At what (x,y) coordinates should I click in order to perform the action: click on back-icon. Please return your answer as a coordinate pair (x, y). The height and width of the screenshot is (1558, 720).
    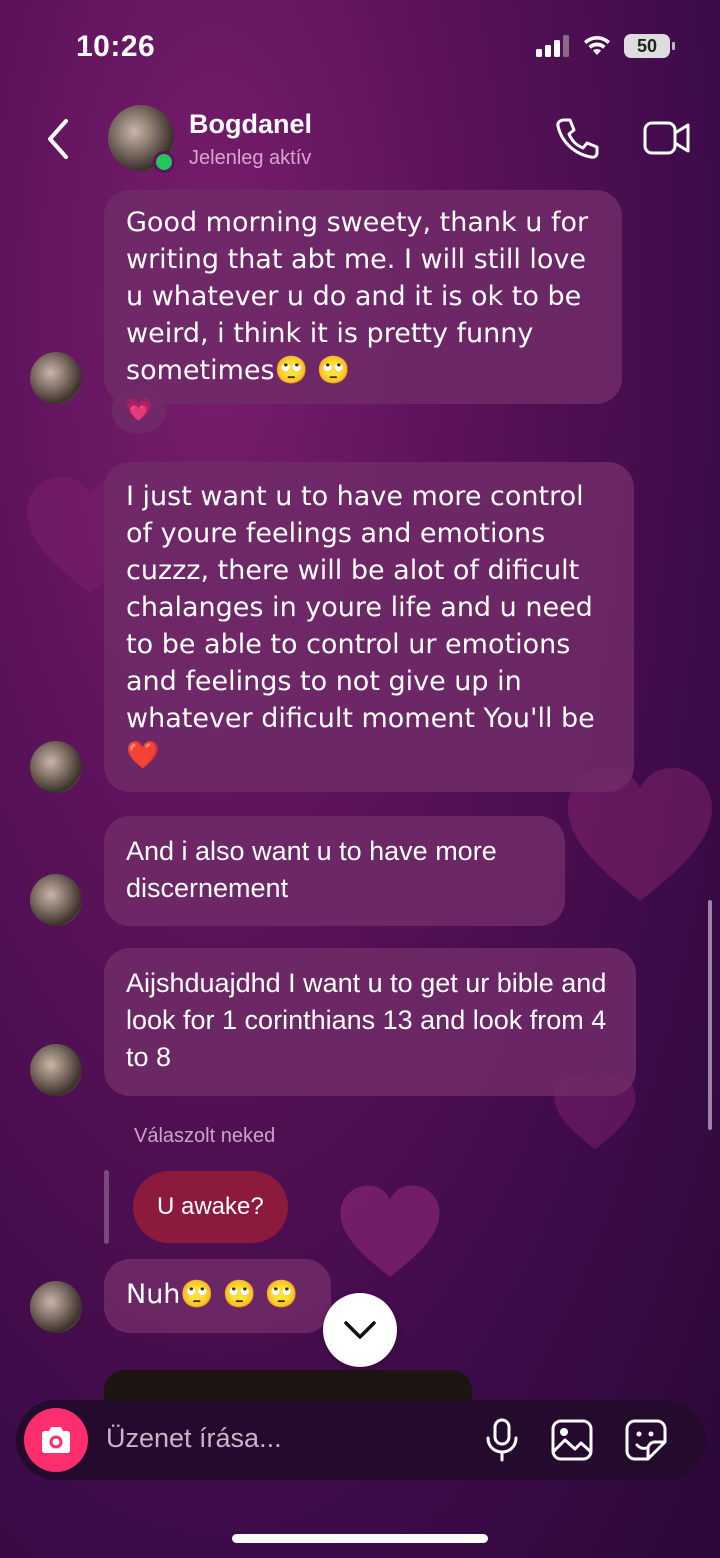
    Looking at the image, I should click on (58, 139).